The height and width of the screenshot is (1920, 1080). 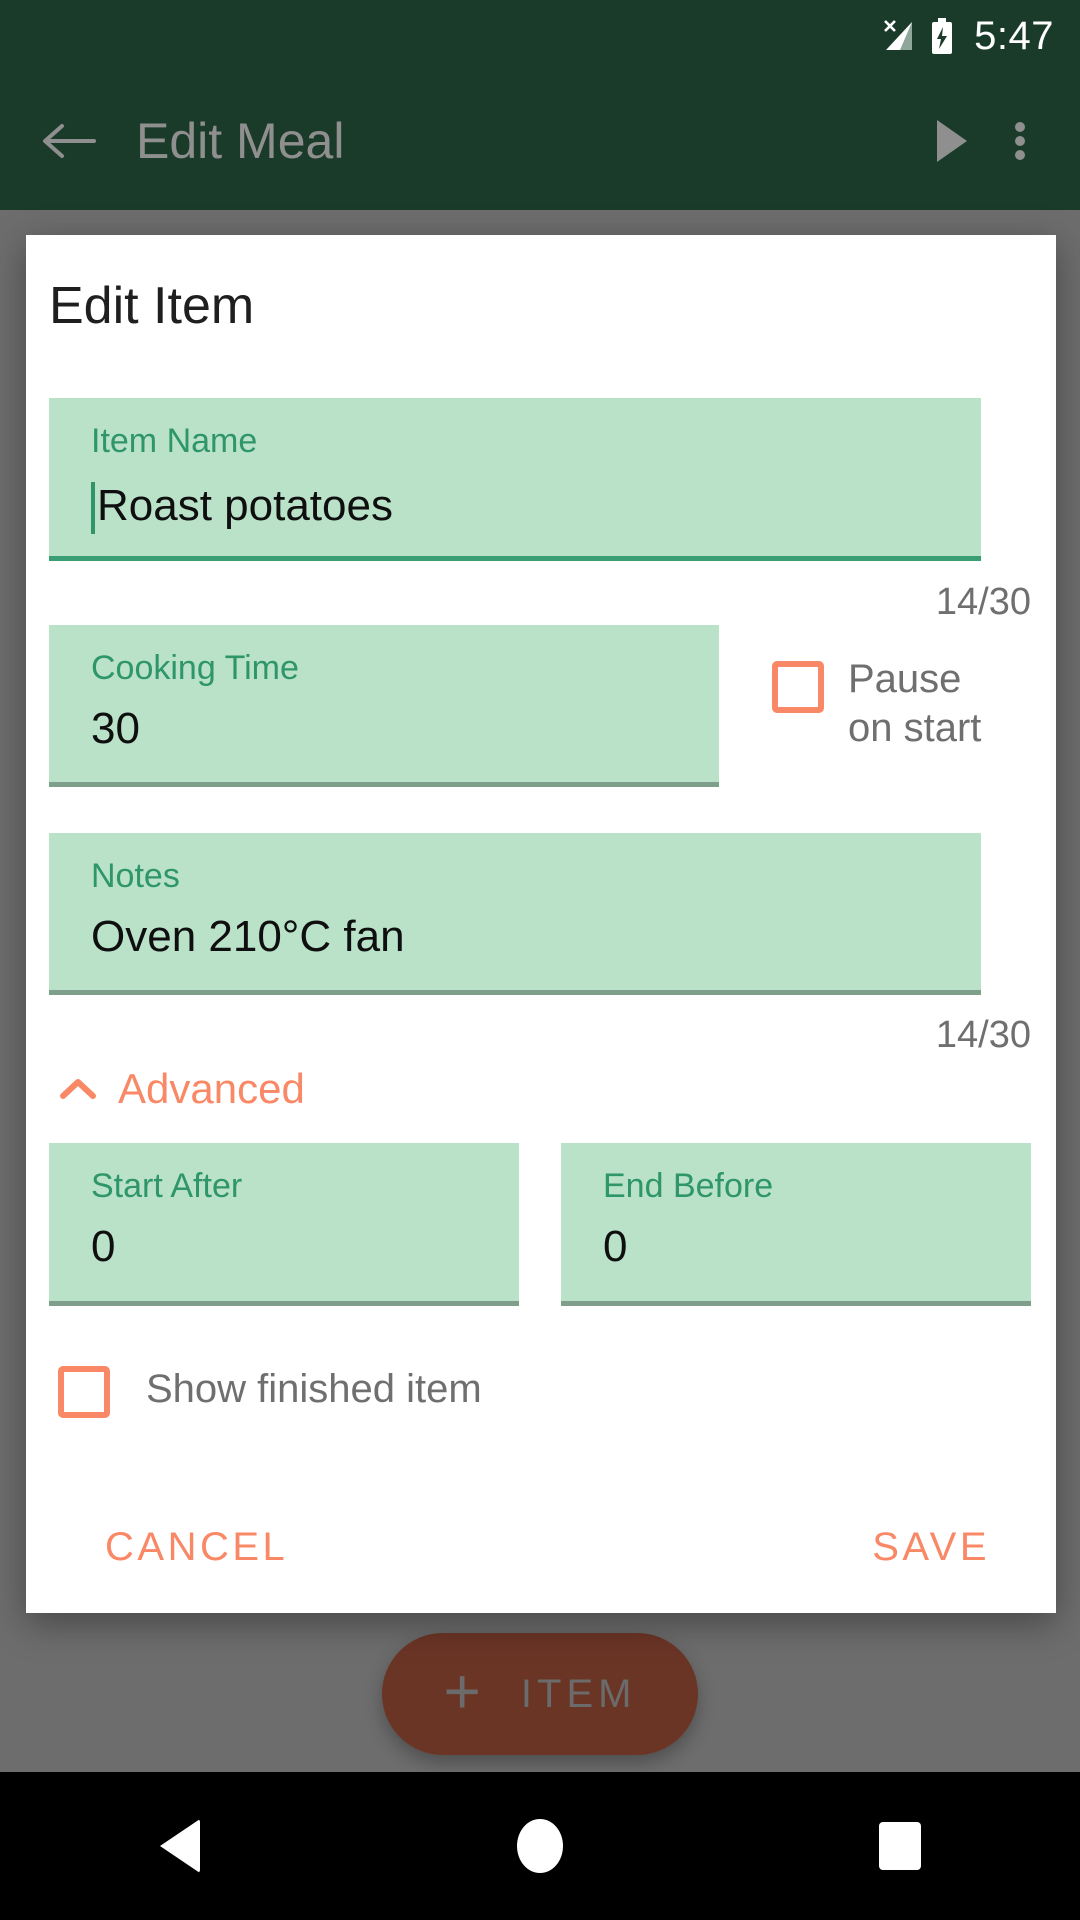 I want to click on notes-value: Oven 210°C fan, so click(x=248, y=936).